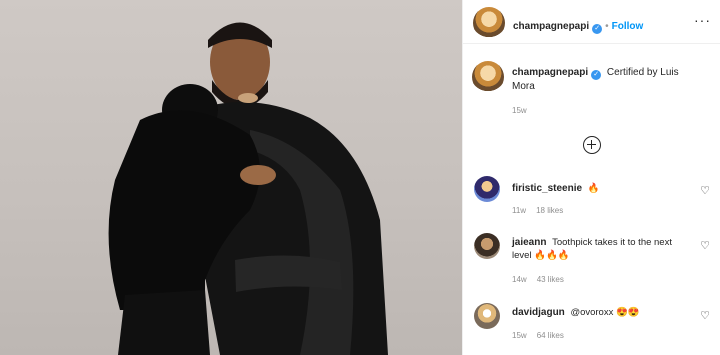 This screenshot has height=355, width=720. What do you see at coordinates (550, 279) in the screenshot?
I see `comment-likes: 43 likes` at bounding box center [550, 279].